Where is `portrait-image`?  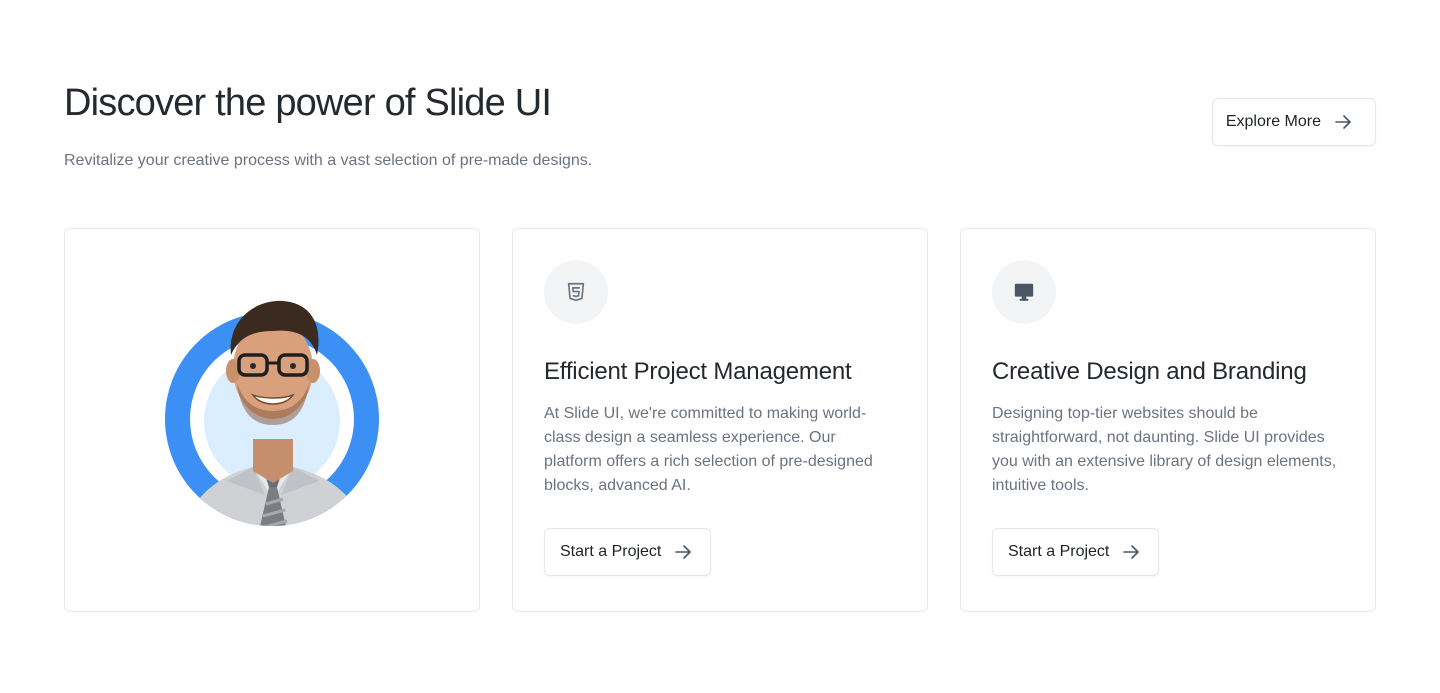 portrait-image is located at coordinates (272, 413).